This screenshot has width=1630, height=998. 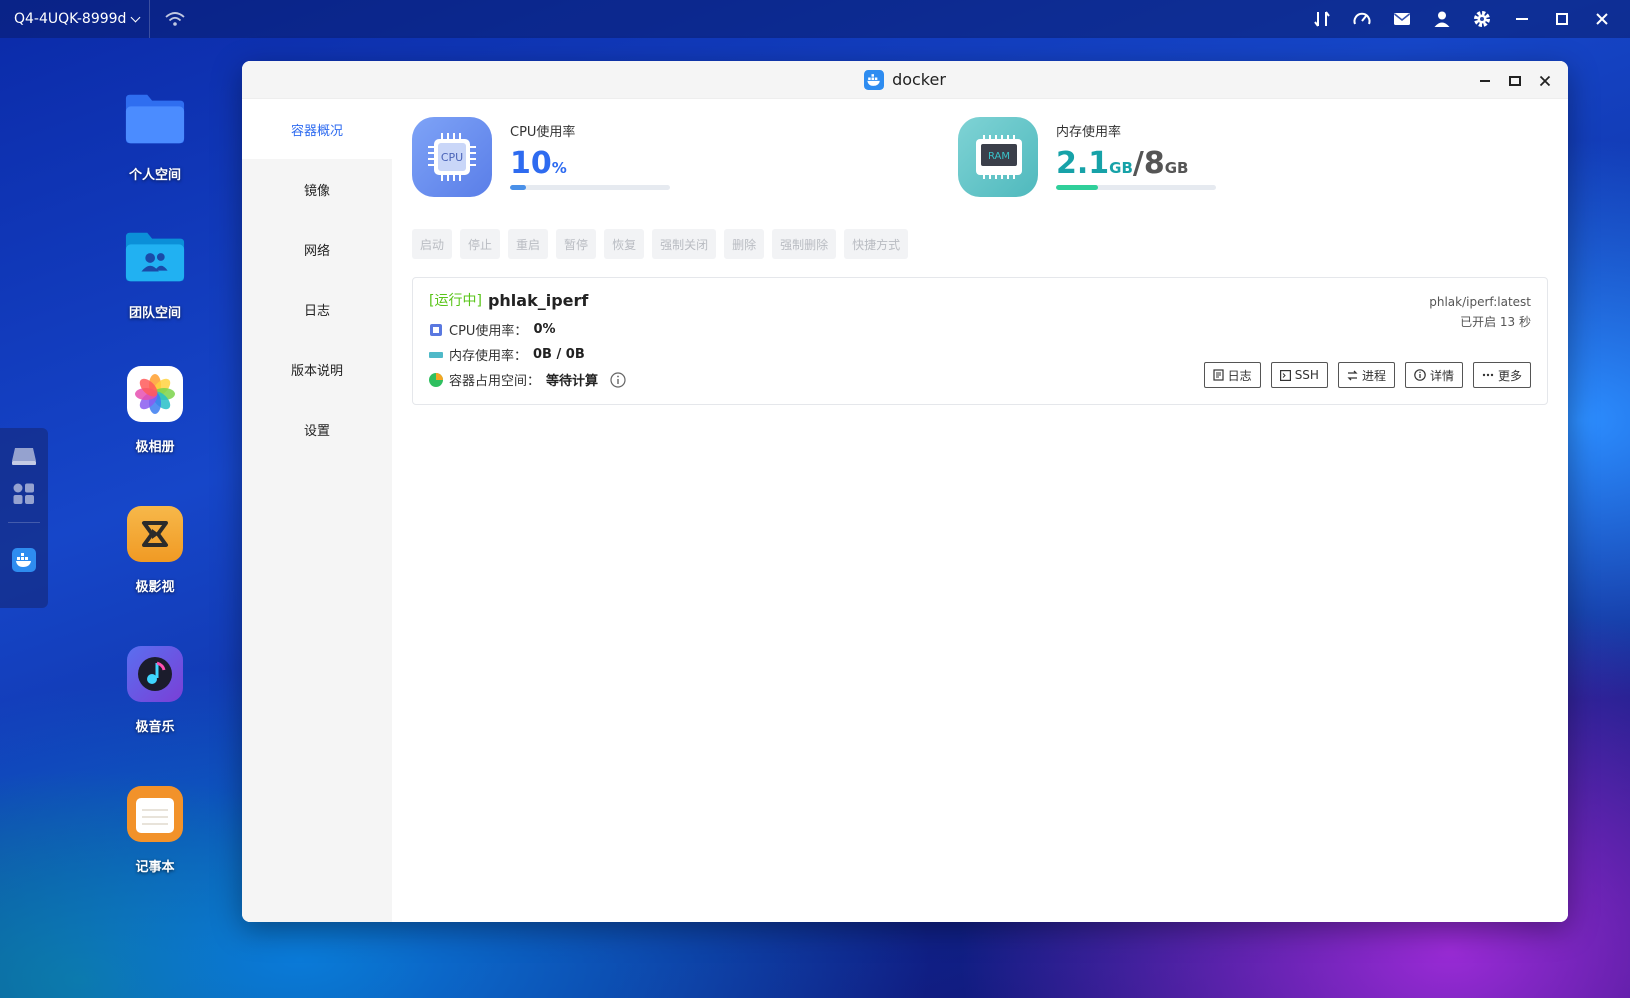 What do you see at coordinates (804, 244) in the screenshot?
I see `force-delete-button: 强制删除` at bounding box center [804, 244].